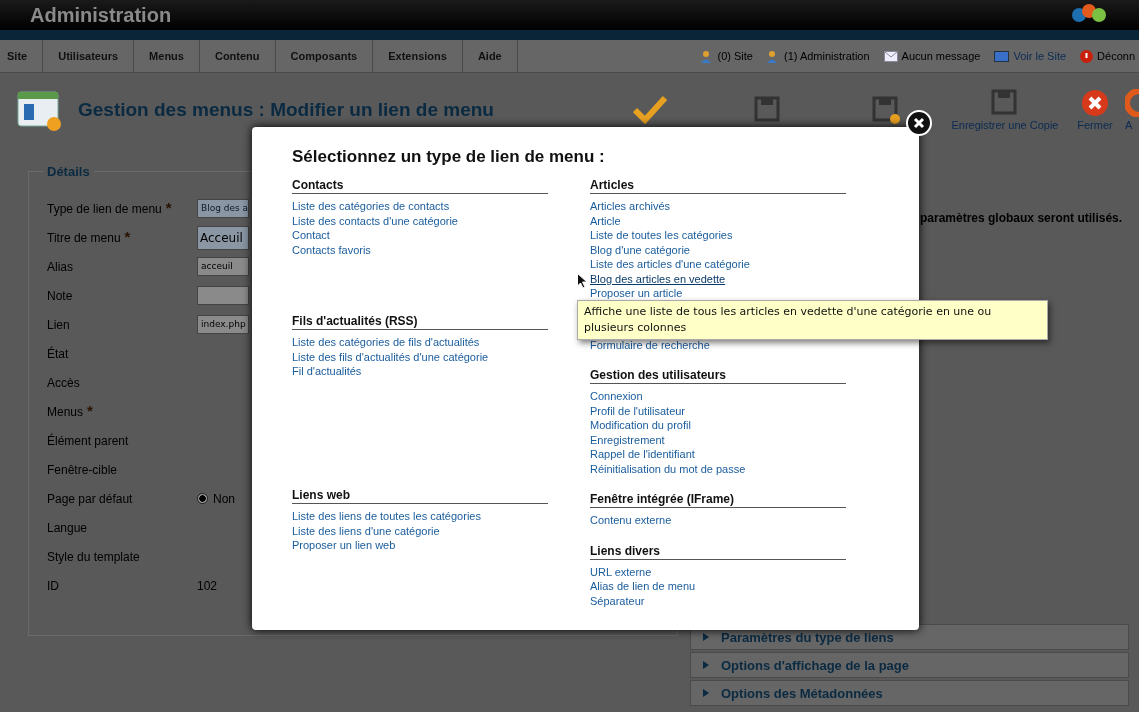 This screenshot has height=712, width=1139. Describe the element at coordinates (718, 551) in the screenshot. I see `section-heading: Liens divers` at that location.